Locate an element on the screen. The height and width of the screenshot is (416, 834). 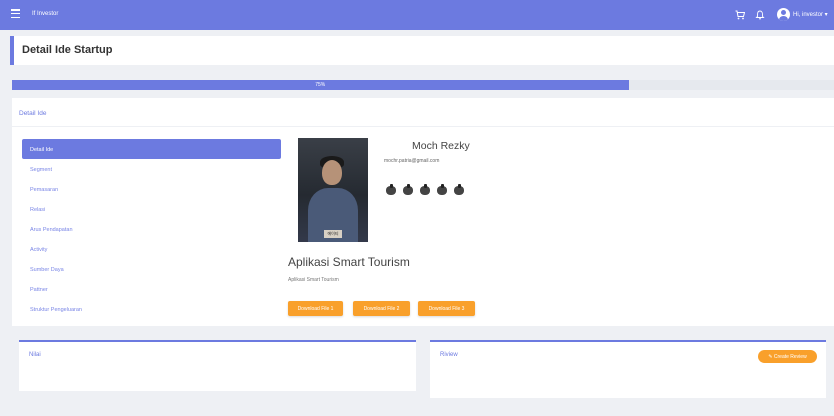
user-dropdown: Hi, investor ▾ is located at coordinates (810, 14).